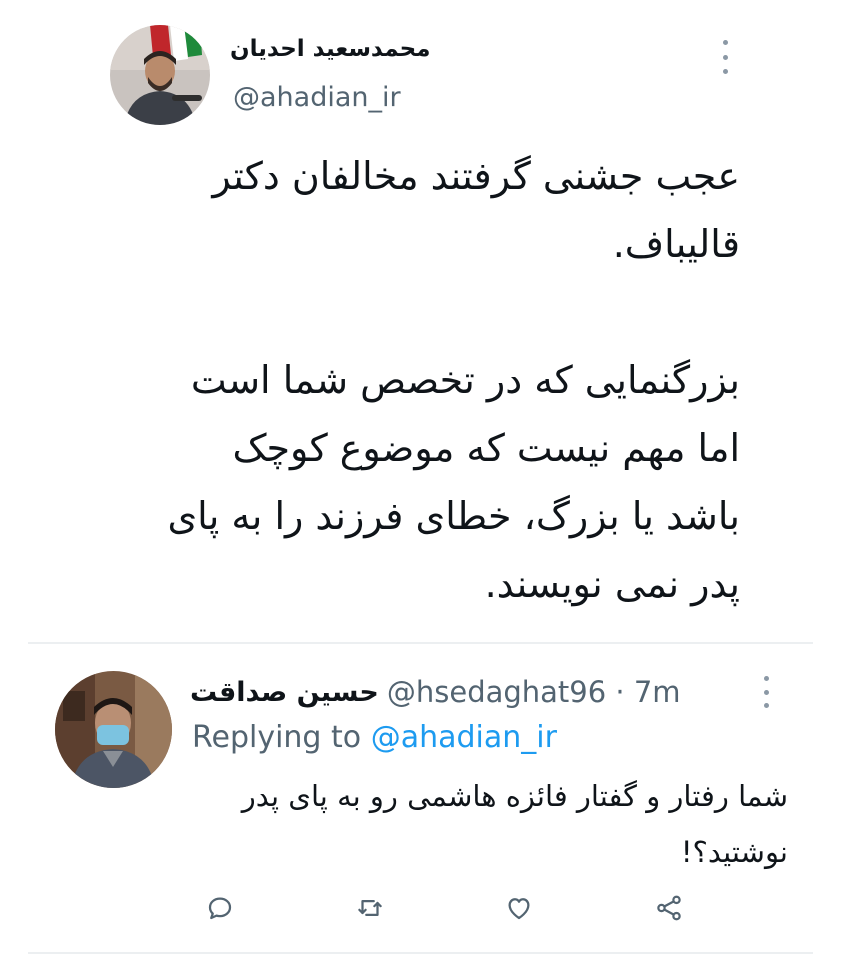 Image resolution: width=855 pixels, height=960 pixels. What do you see at coordinates (160, 75) in the screenshot?
I see `author-avatar` at bounding box center [160, 75].